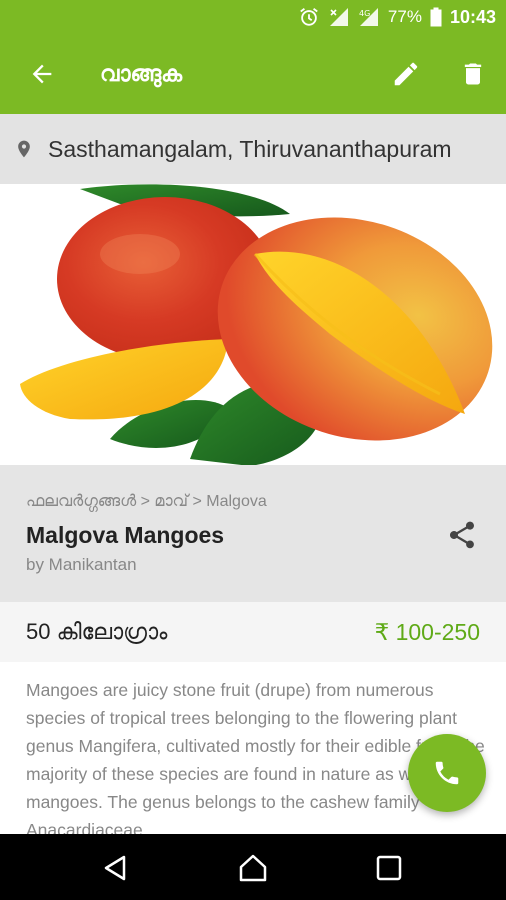  I want to click on edit-button, so click(406, 74).